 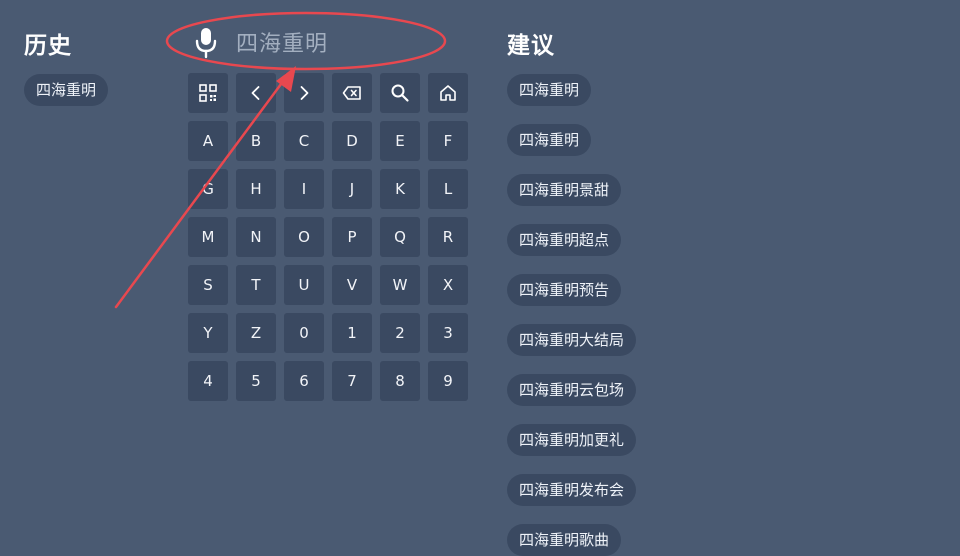 What do you see at coordinates (564, 240) in the screenshot?
I see `suggestion-item: 四海重明超点` at bounding box center [564, 240].